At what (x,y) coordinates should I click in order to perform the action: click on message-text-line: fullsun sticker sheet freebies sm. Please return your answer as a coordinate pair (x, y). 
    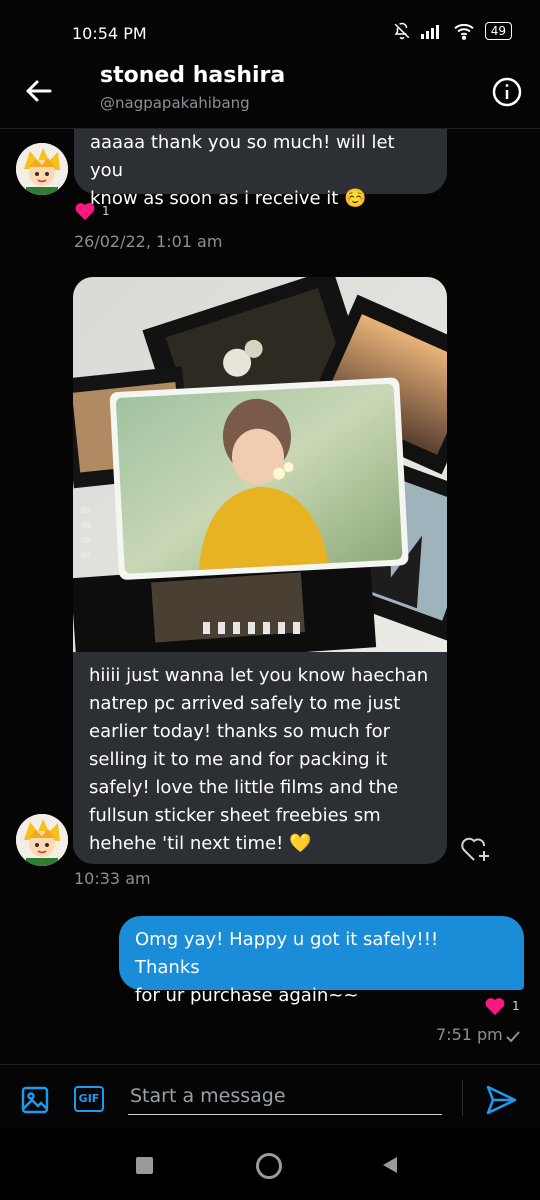
    Looking at the image, I should click on (235, 815).